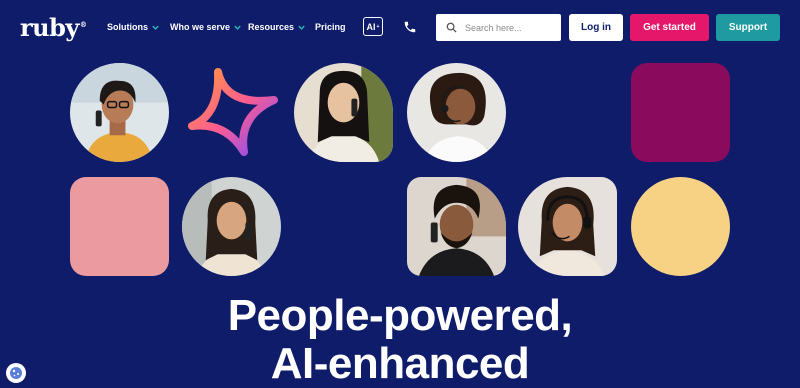  I want to click on nav-item-label: Resources, so click(271, 27).